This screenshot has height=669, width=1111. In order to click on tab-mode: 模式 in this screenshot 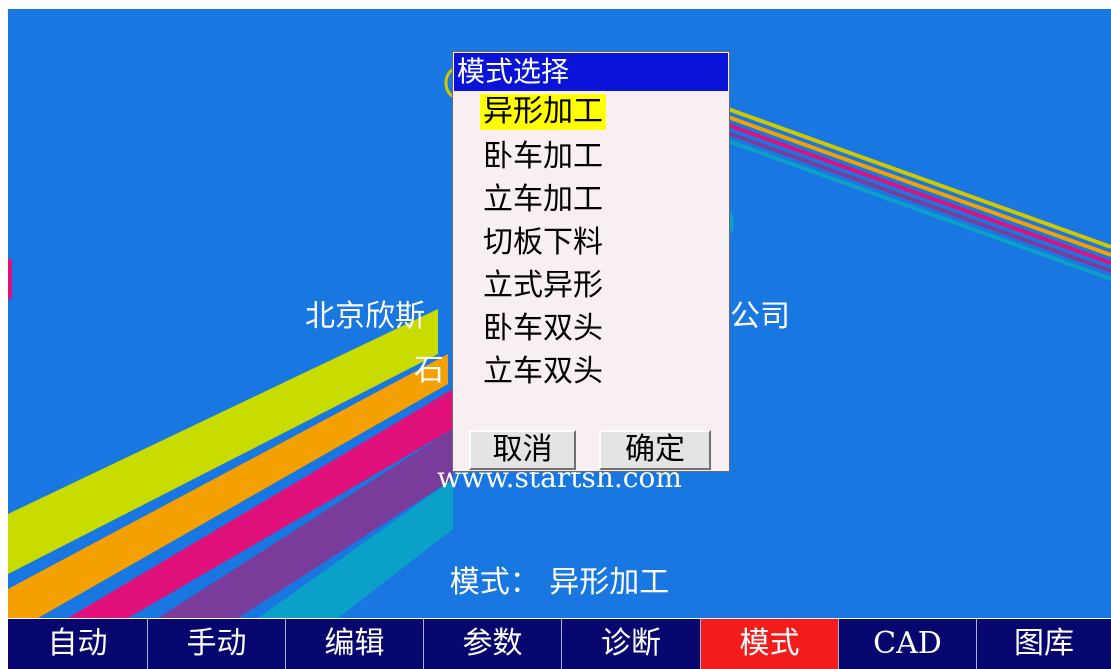, I will do `click(770, 644)`.